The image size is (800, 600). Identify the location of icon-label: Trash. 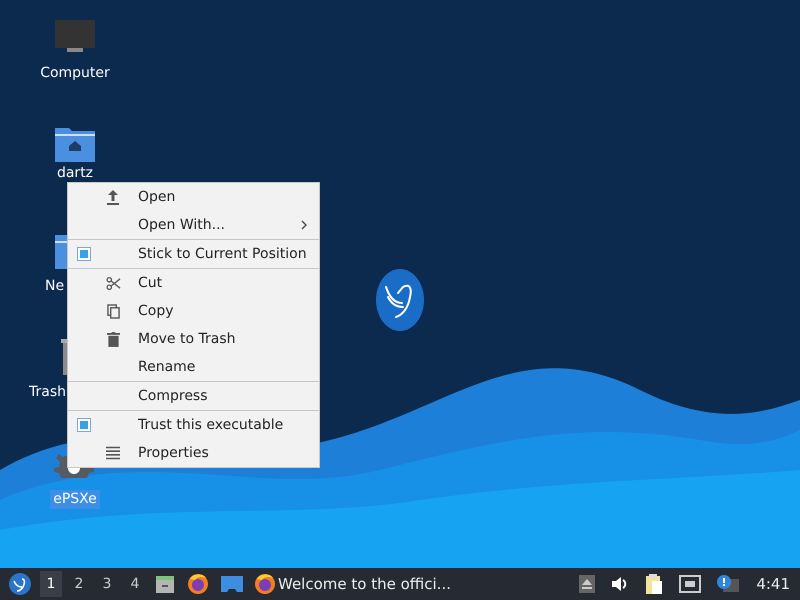
(47, 392).